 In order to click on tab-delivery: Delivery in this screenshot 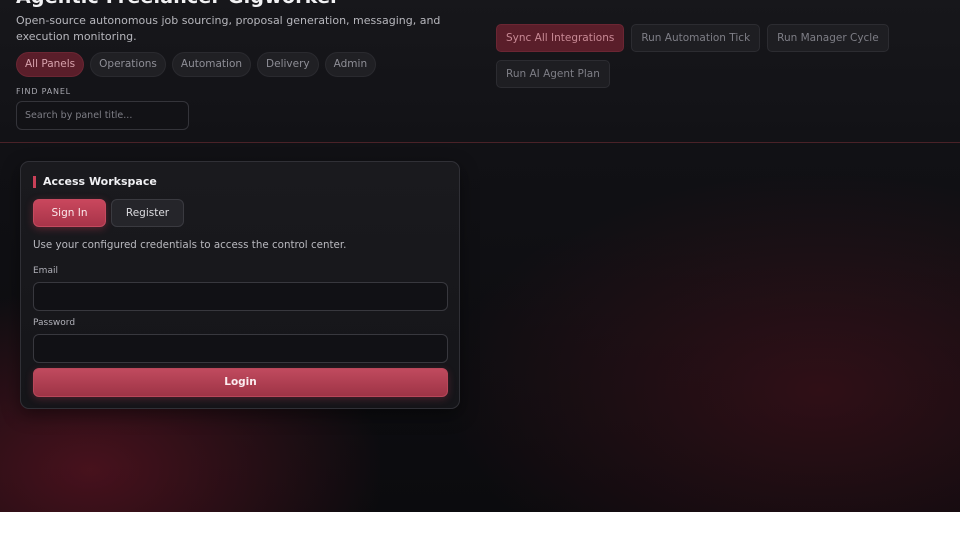, I will do `click(288, 64)`.